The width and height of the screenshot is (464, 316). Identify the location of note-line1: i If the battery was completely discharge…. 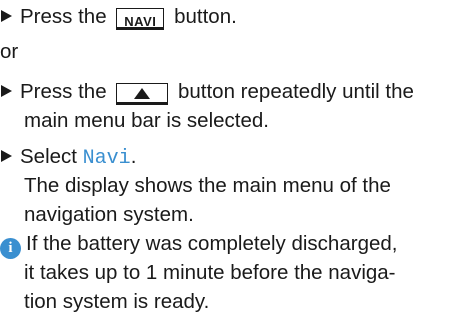
(198, 244).